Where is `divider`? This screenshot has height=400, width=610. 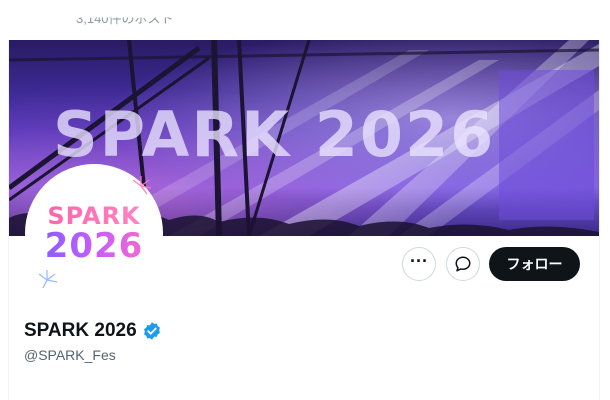
divider is located at coordinates (304, 375).